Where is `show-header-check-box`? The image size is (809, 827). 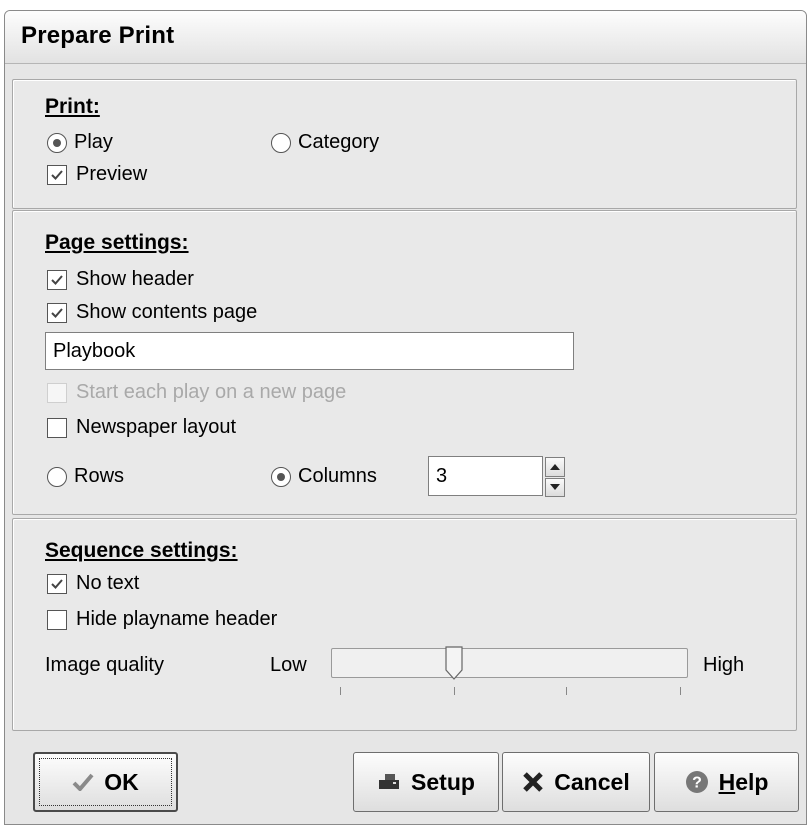
show-header-check-box is located at coordinates (57, 279).